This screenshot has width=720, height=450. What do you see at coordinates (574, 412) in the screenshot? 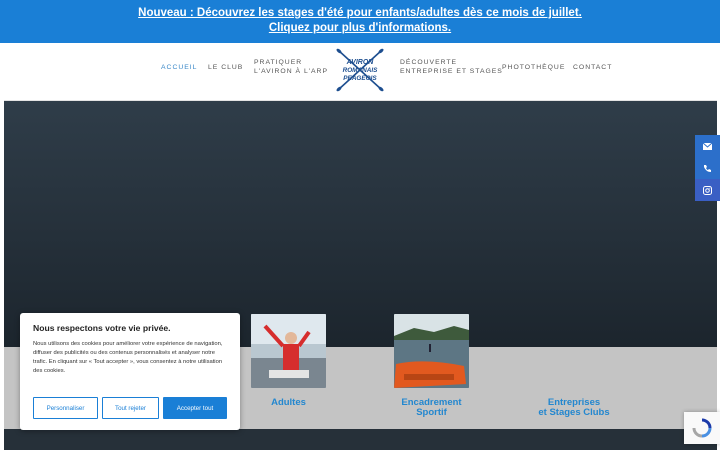
I see `card-label-entreprises-2: et Stages Clubs` at bounding box center [574, 412].